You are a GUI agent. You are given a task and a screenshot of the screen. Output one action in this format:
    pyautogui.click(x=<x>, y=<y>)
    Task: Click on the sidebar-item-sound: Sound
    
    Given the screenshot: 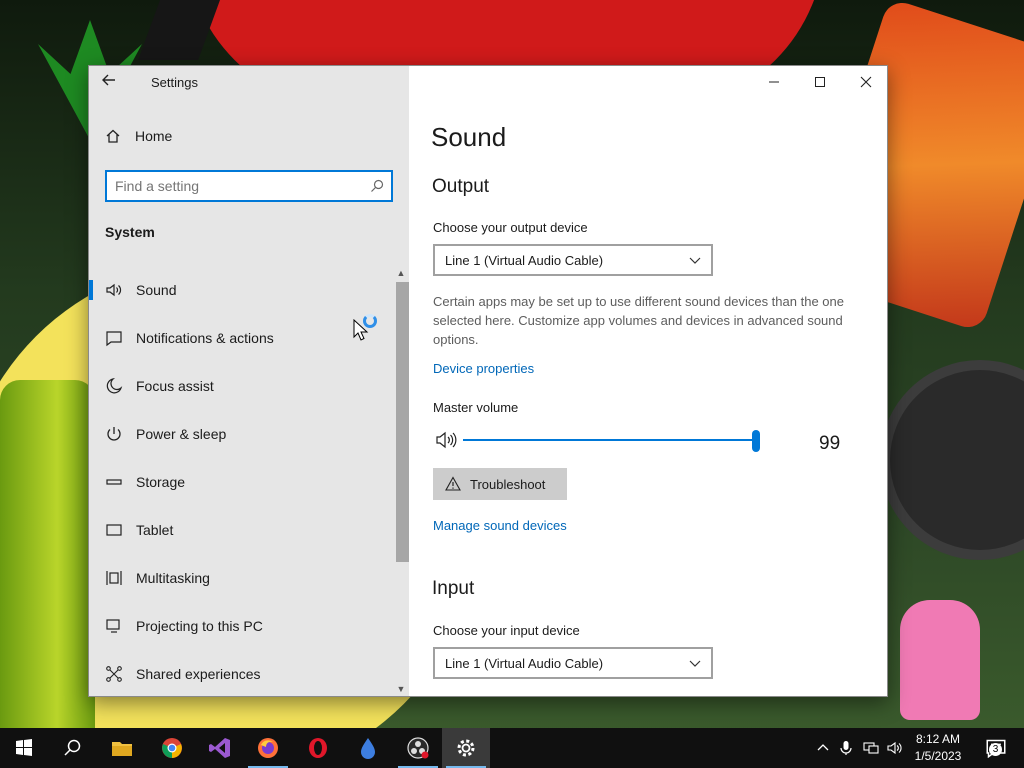 What is the action you would take?
    pyautogui.click(x=241, y=290)
    